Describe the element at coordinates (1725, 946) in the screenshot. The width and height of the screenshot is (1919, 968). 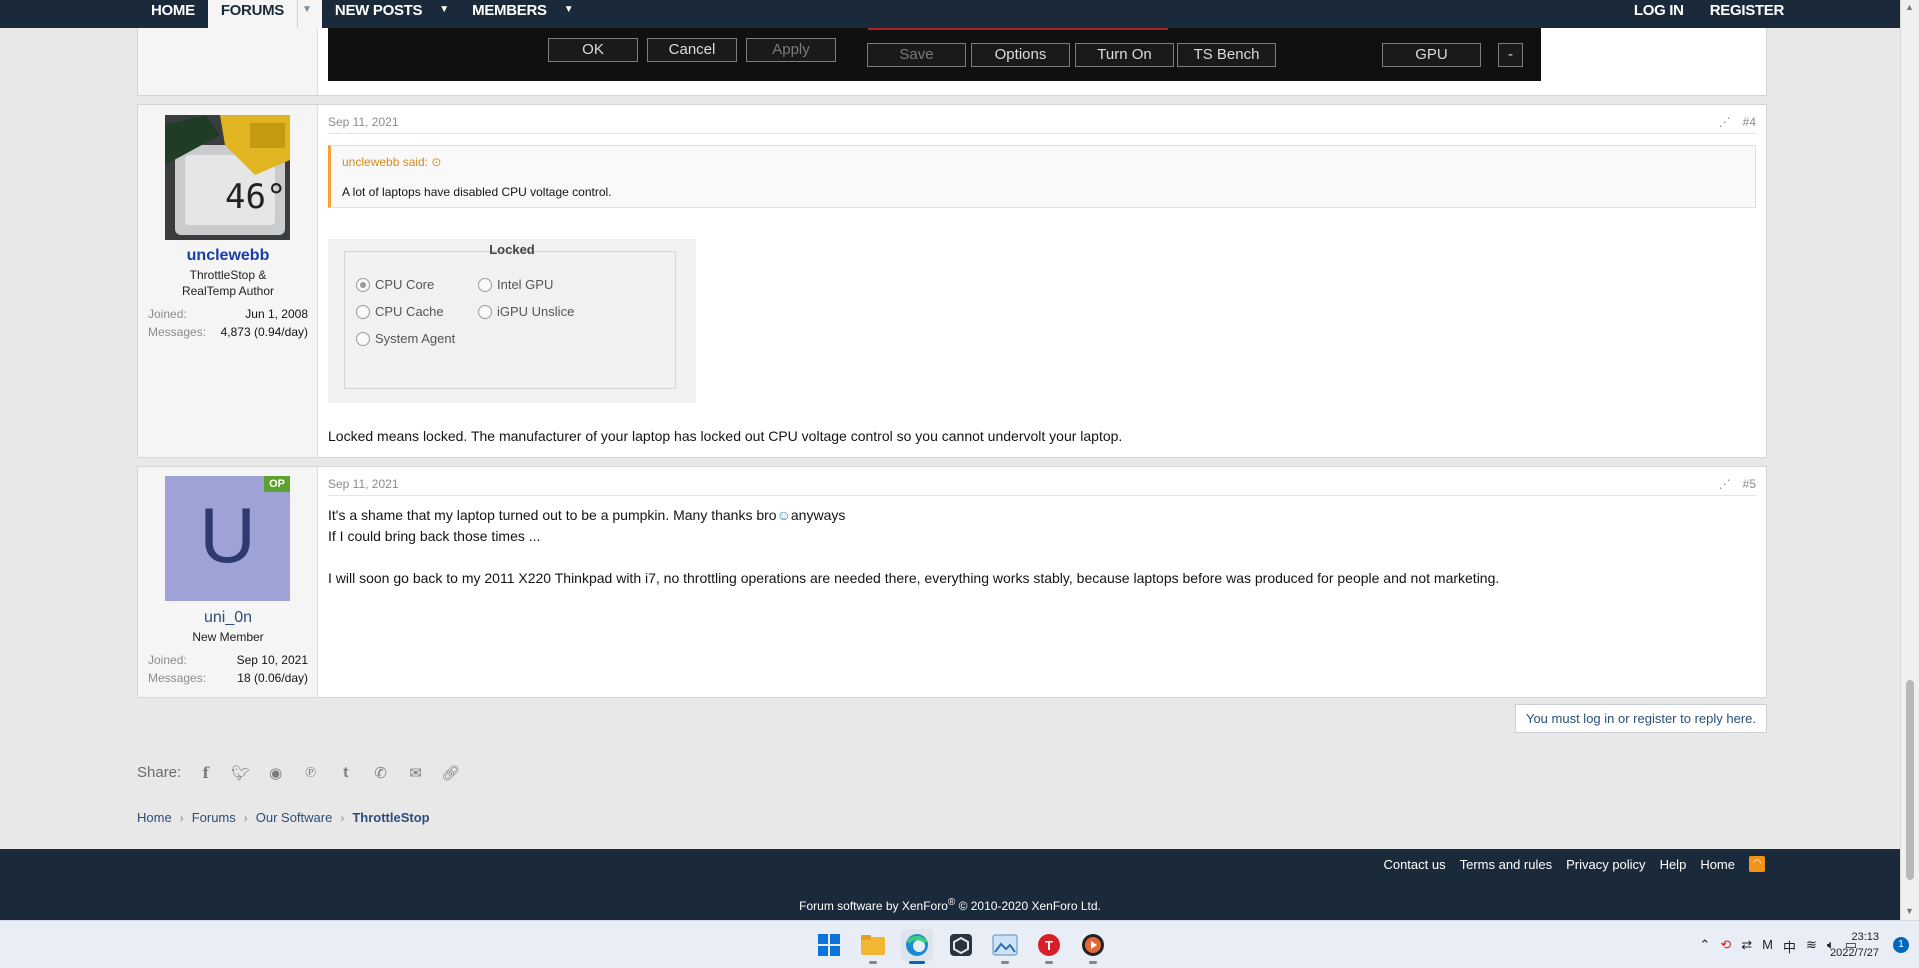
I see `security-app-icon: ⟲` at that location.